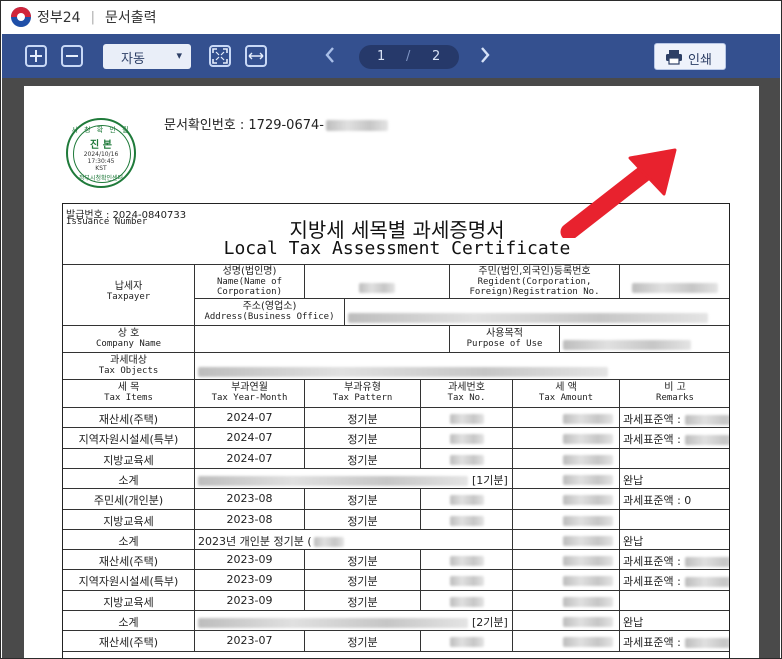 This screenshot has width=782, height=659. Describe the element at coordinates (354, 540) in the screenshot. I see `table-row-subtotal-desc: 2023년 개인분 정기분 (` at that location.